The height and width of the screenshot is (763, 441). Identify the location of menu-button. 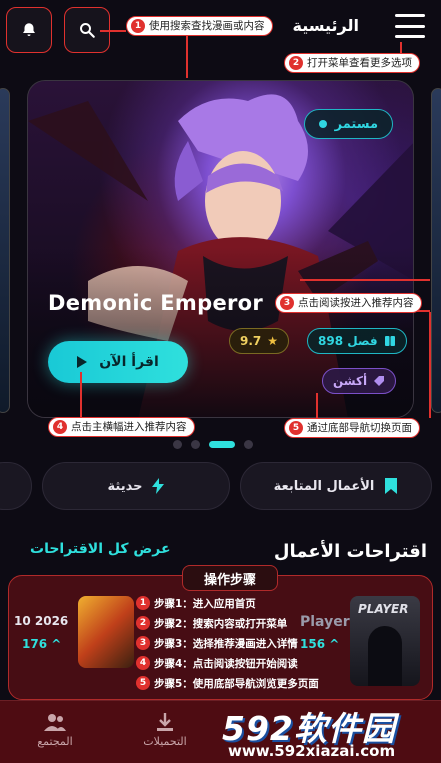
(410, 26).